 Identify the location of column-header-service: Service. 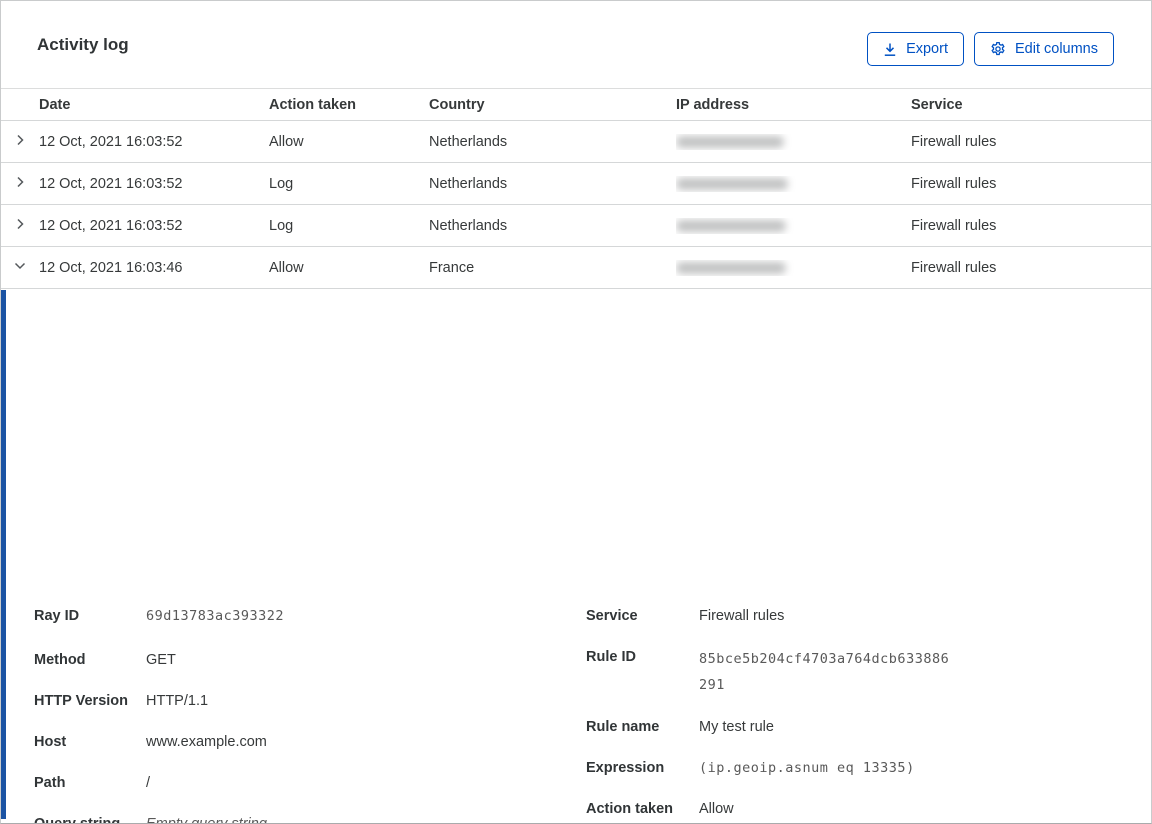
(937, 104).